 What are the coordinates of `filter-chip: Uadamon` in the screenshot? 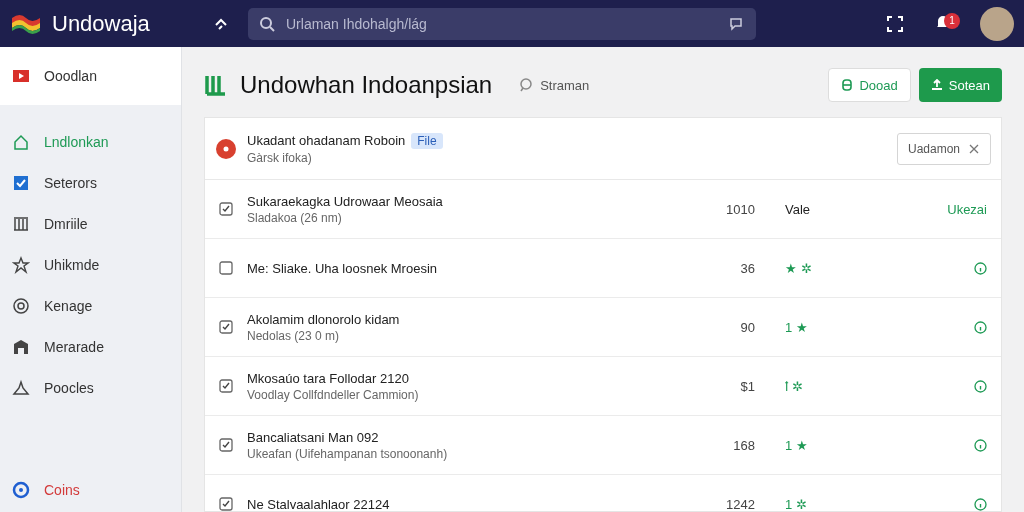 It's located at (943, 148).